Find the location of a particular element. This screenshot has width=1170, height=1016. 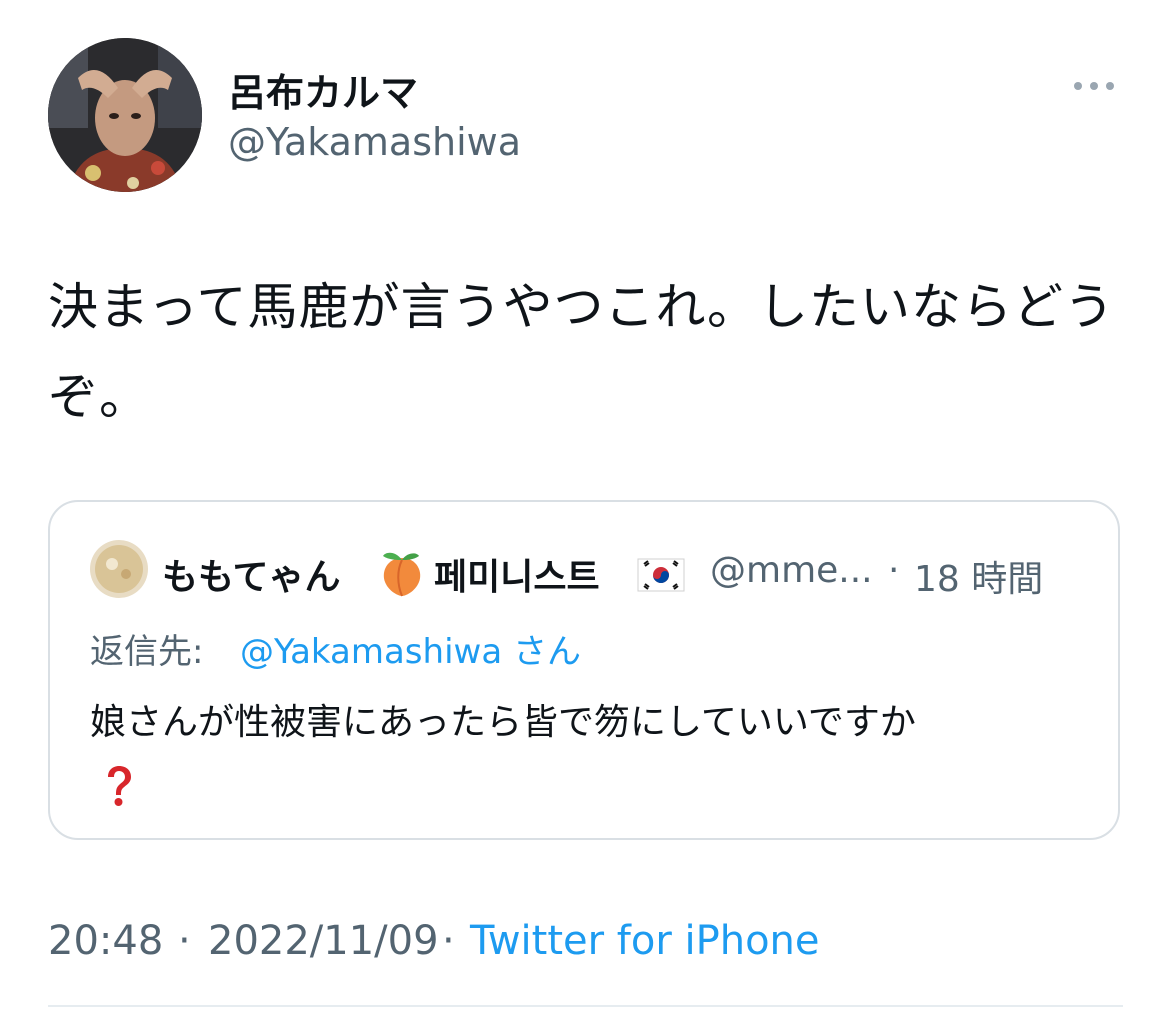

author-avatar is located at coordinates (125, 115).